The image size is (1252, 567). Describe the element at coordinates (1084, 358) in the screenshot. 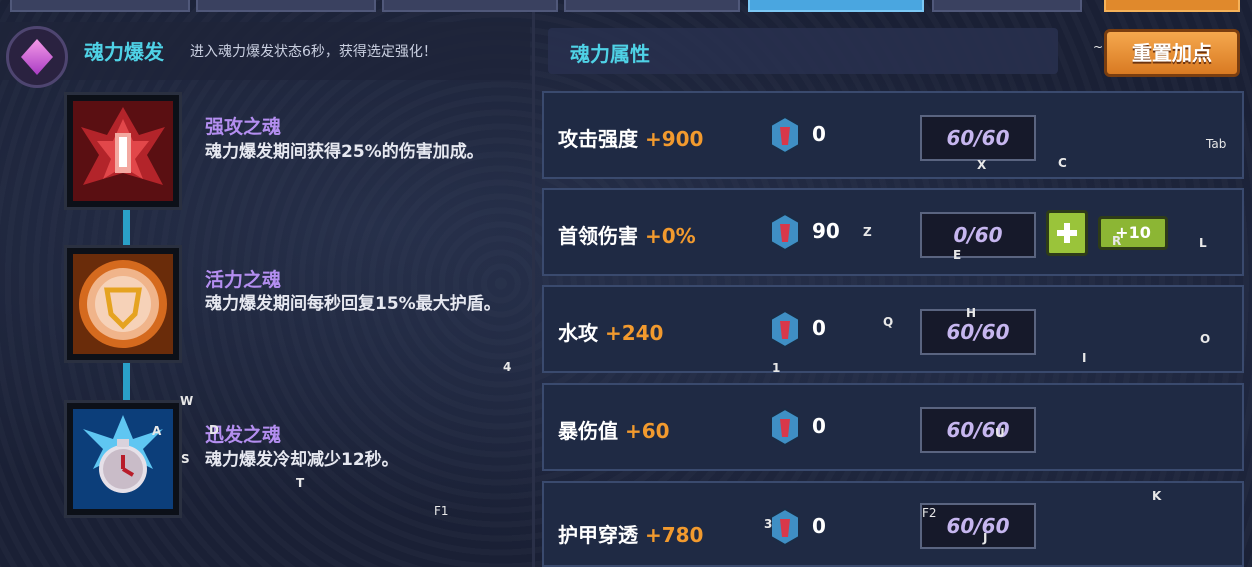

I see `key-hint: I` at that location.